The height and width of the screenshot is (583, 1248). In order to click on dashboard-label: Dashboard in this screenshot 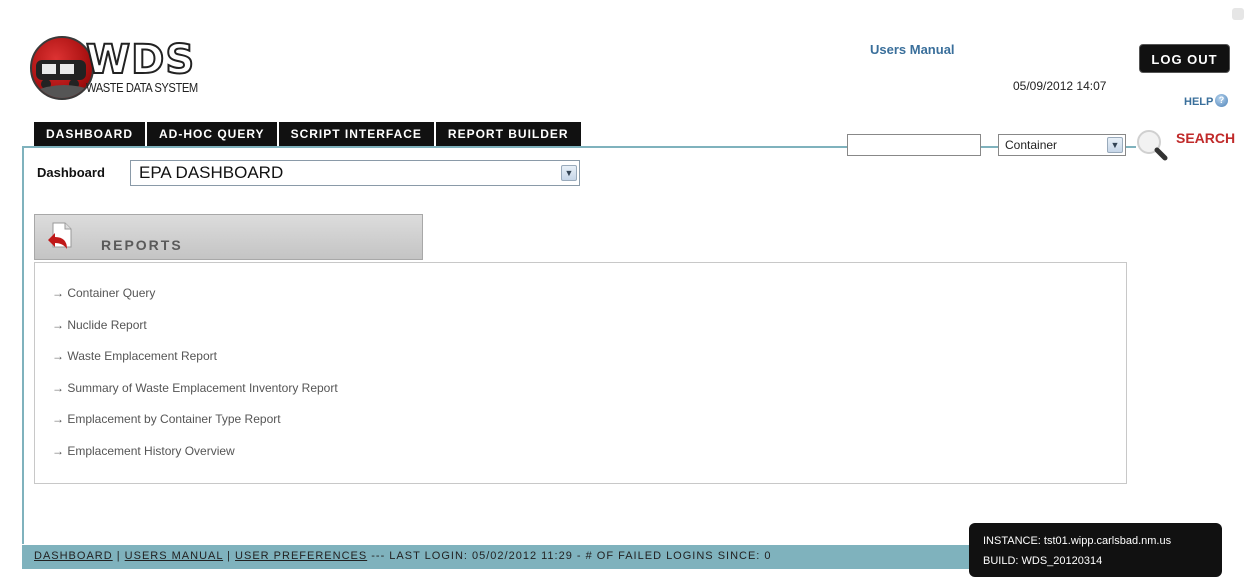, I will do `click(71, 172)`.